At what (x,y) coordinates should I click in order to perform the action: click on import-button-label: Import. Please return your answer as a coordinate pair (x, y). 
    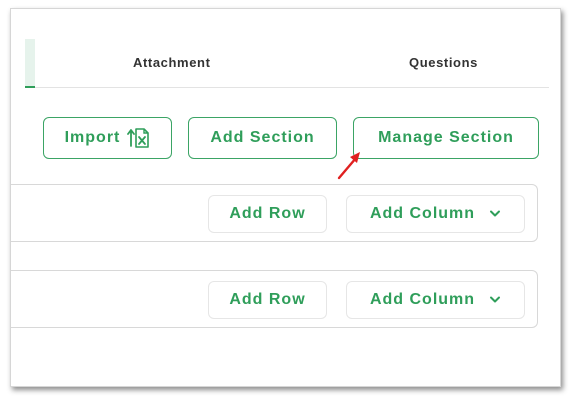
    Looking at the image, I should click on (92, 137).